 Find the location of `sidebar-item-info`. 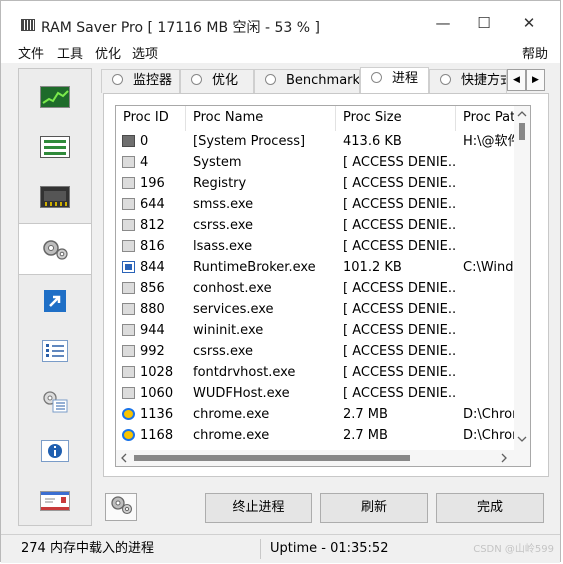

sidebar-item-info is located at coordinates (55, 451).